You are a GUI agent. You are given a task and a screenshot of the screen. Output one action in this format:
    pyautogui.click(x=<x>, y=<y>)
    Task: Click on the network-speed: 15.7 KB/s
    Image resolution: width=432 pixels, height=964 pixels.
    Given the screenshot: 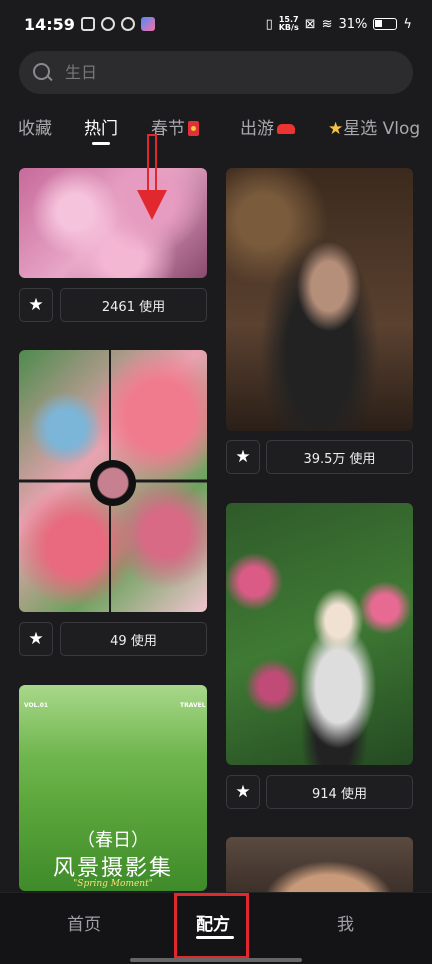 What is the action you would take?
    pyautogui.click(x=289, y=24)
    